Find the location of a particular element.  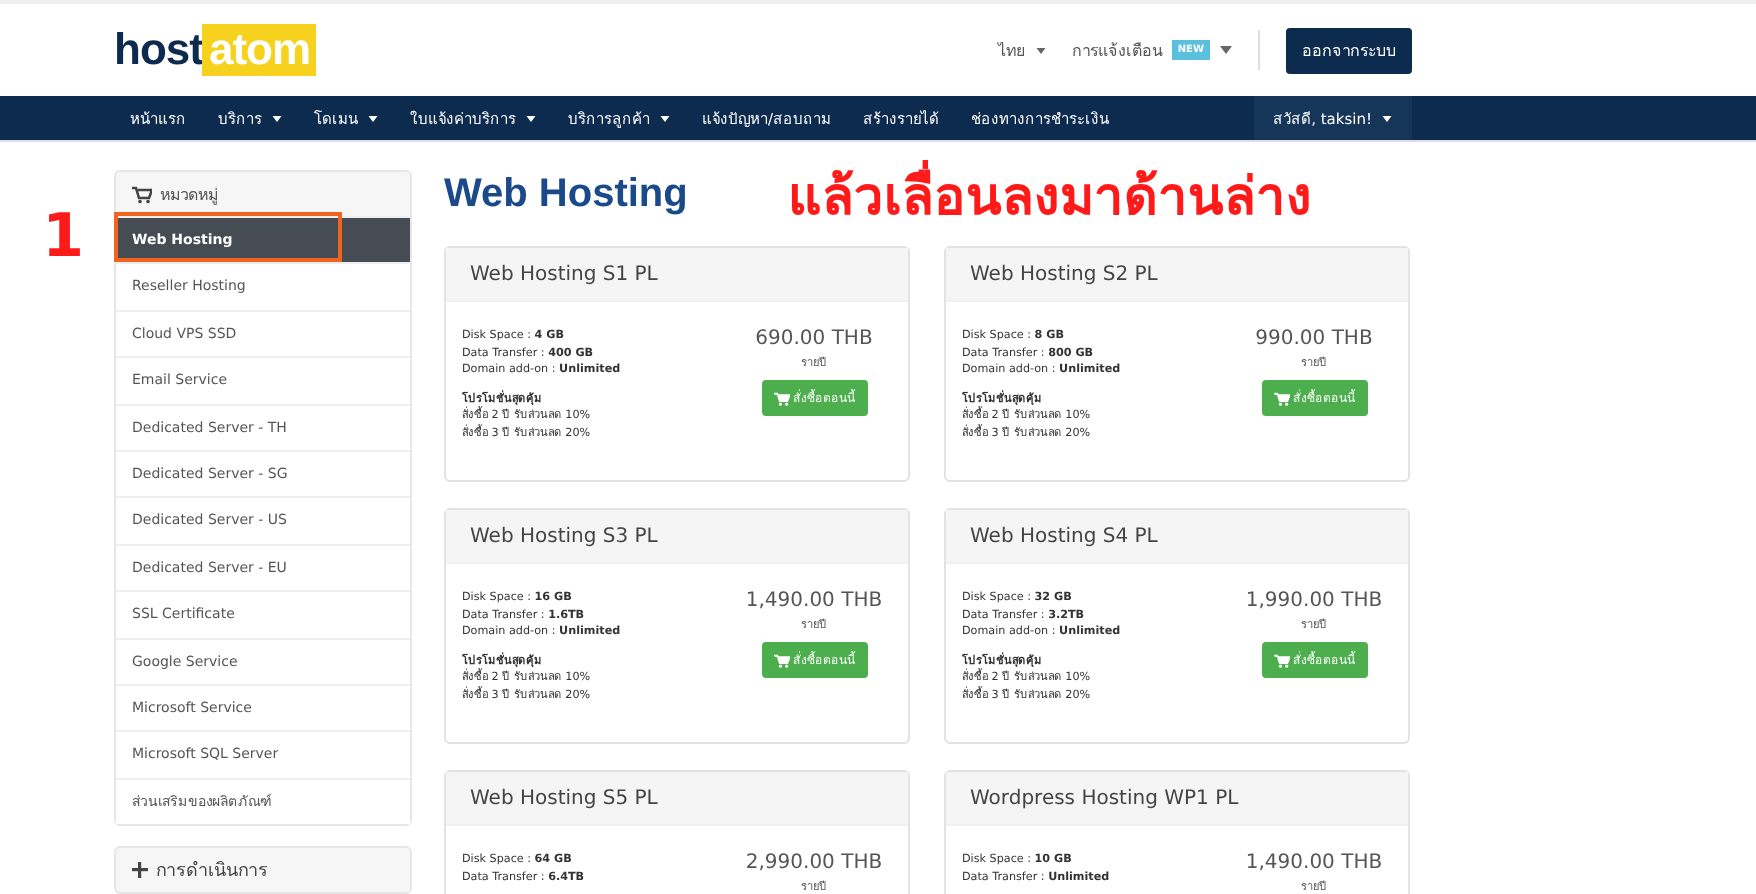

price: 1,990.00 THB is located at coordinates (1314, 601).